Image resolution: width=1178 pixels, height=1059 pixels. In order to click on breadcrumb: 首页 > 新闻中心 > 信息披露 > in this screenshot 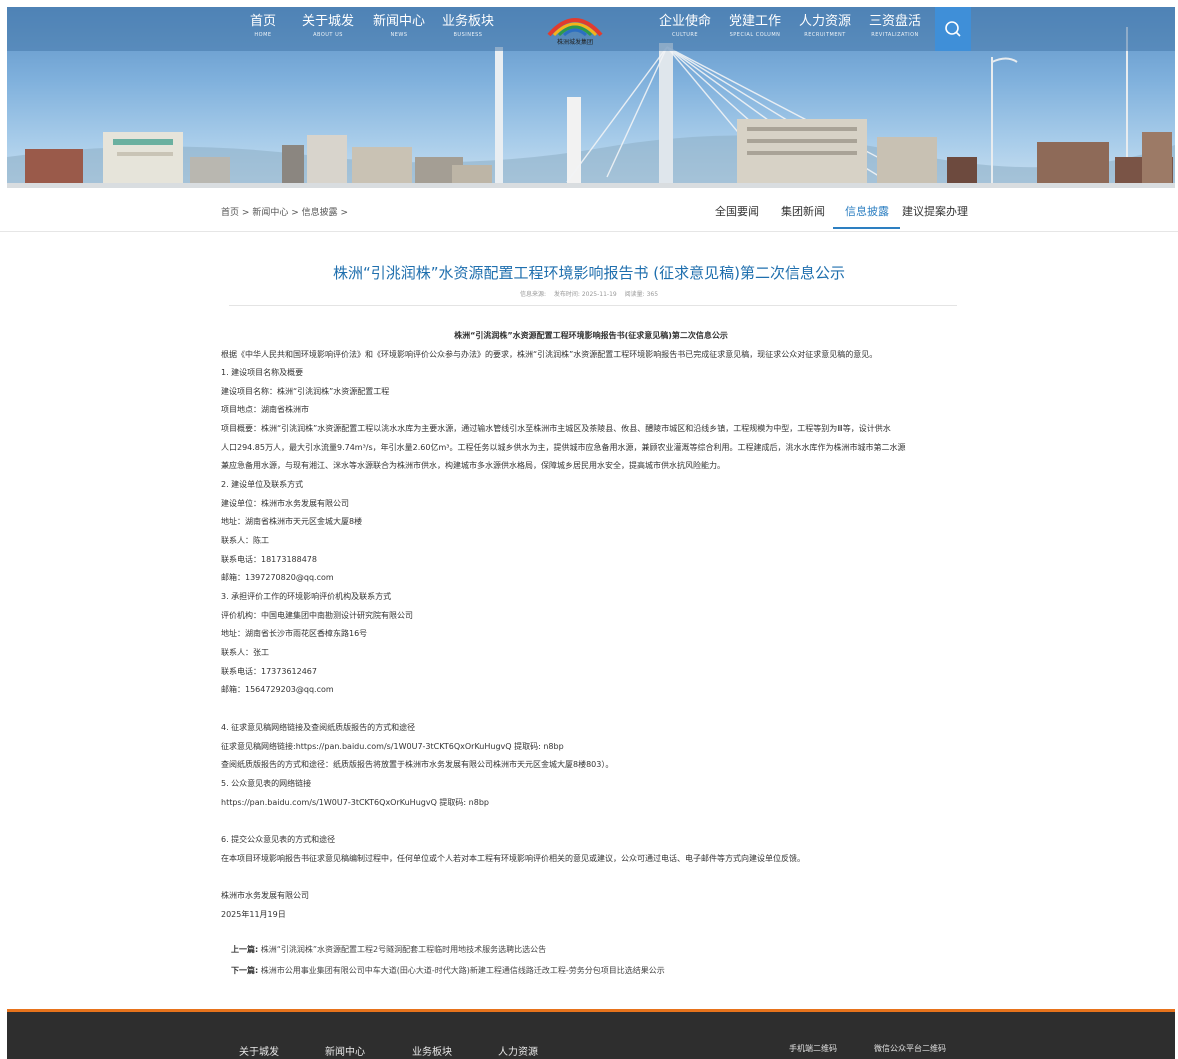, I will do `click(284, 211)`.